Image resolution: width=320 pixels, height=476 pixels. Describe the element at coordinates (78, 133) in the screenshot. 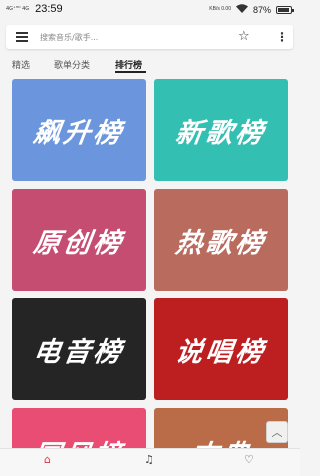

I see `chart-card-label: 飙升榜` at that location.